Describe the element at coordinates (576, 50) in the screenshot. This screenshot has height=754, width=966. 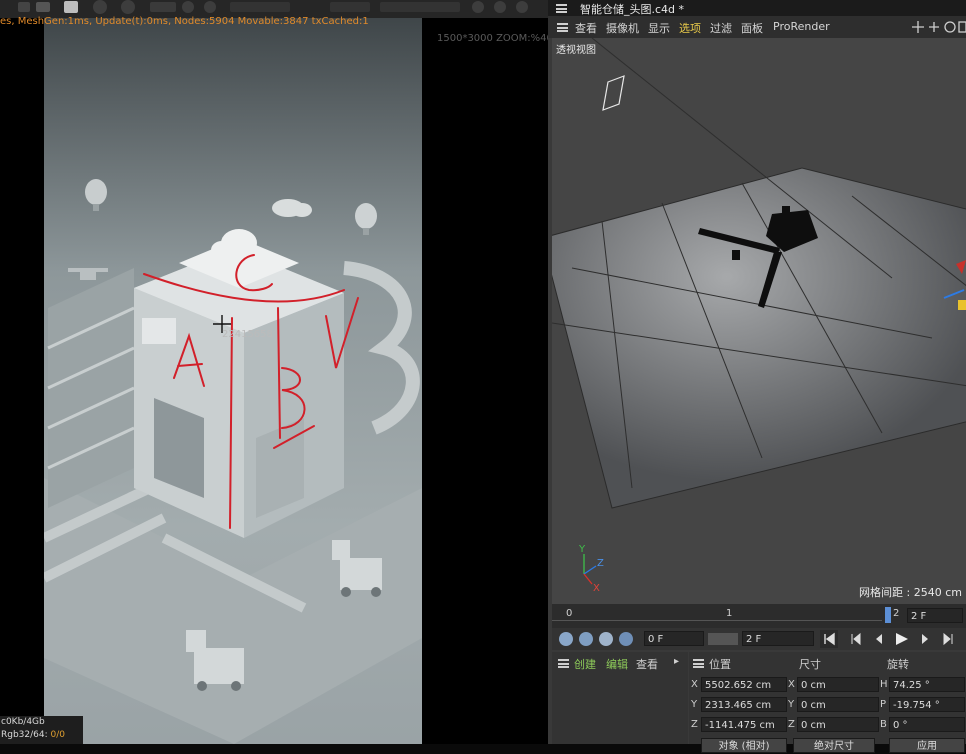
I see `viewport-label: 透视视图` at that location.